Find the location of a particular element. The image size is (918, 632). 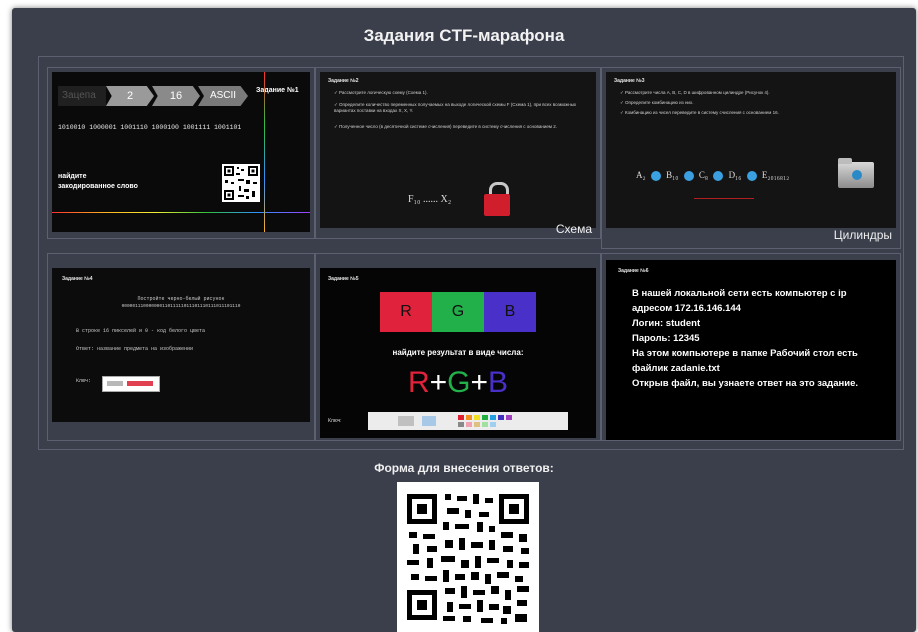

answer-form-title: Форма для внесения ответов: is located at coordinates (464, 468).